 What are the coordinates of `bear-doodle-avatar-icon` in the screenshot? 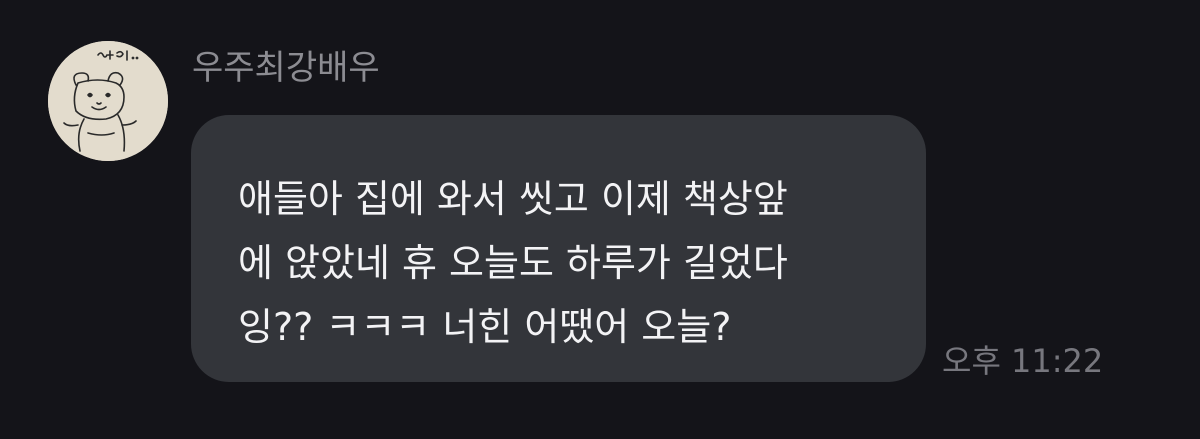 It's located at (108, 101).